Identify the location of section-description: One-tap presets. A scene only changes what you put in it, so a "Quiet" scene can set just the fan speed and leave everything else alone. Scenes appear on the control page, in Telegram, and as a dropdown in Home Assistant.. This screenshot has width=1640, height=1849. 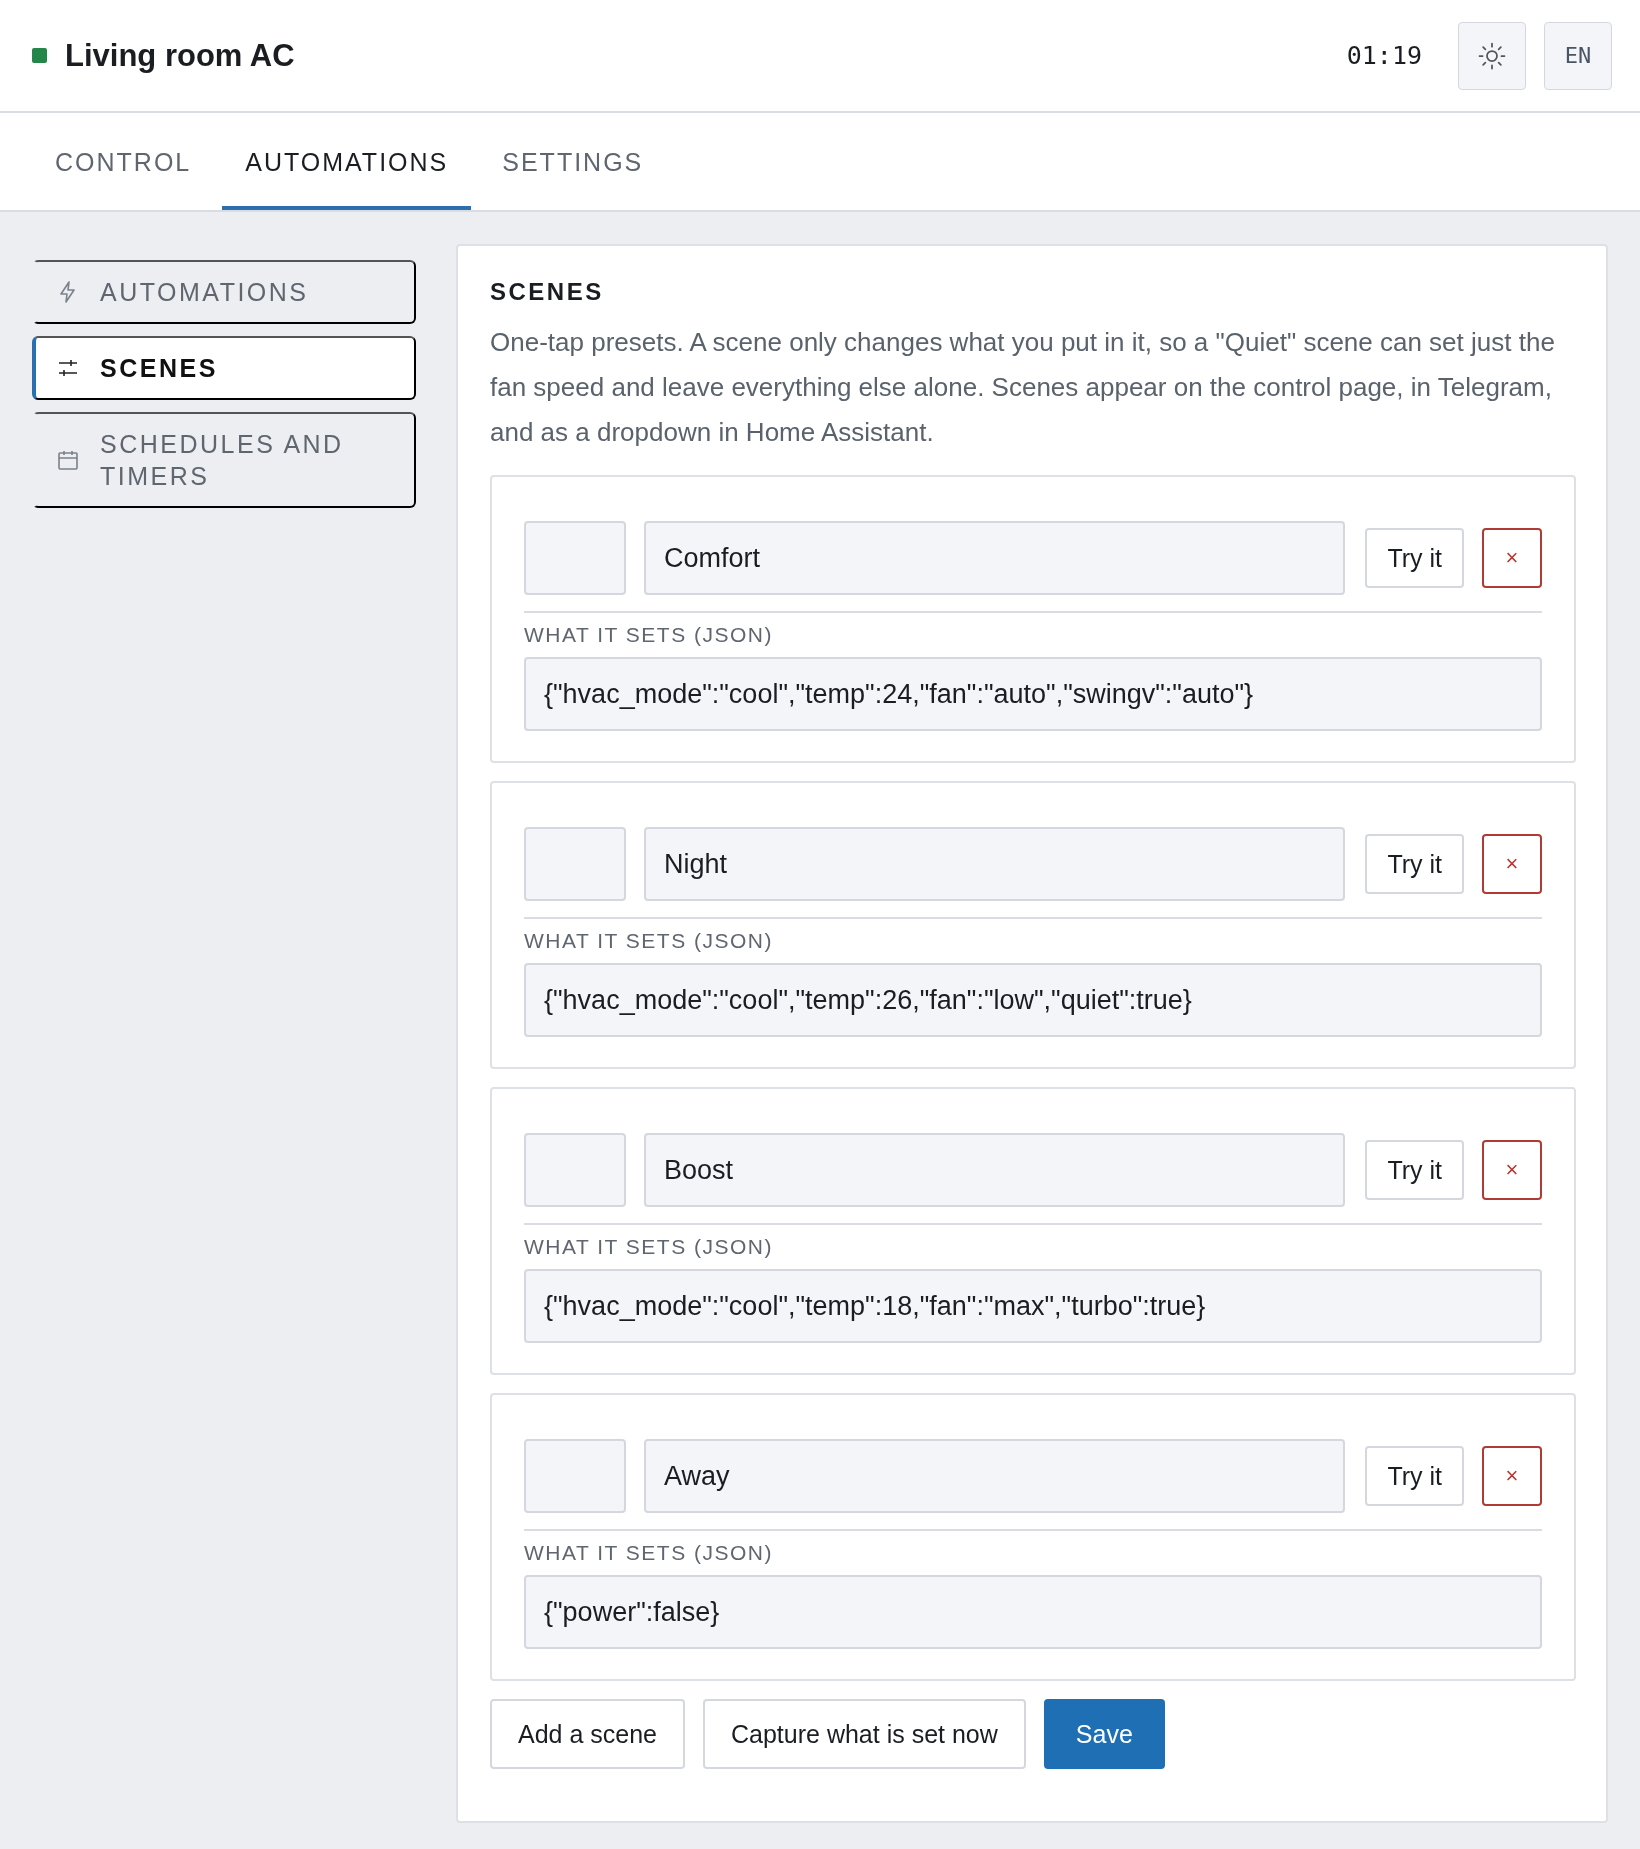
(1023, 387).